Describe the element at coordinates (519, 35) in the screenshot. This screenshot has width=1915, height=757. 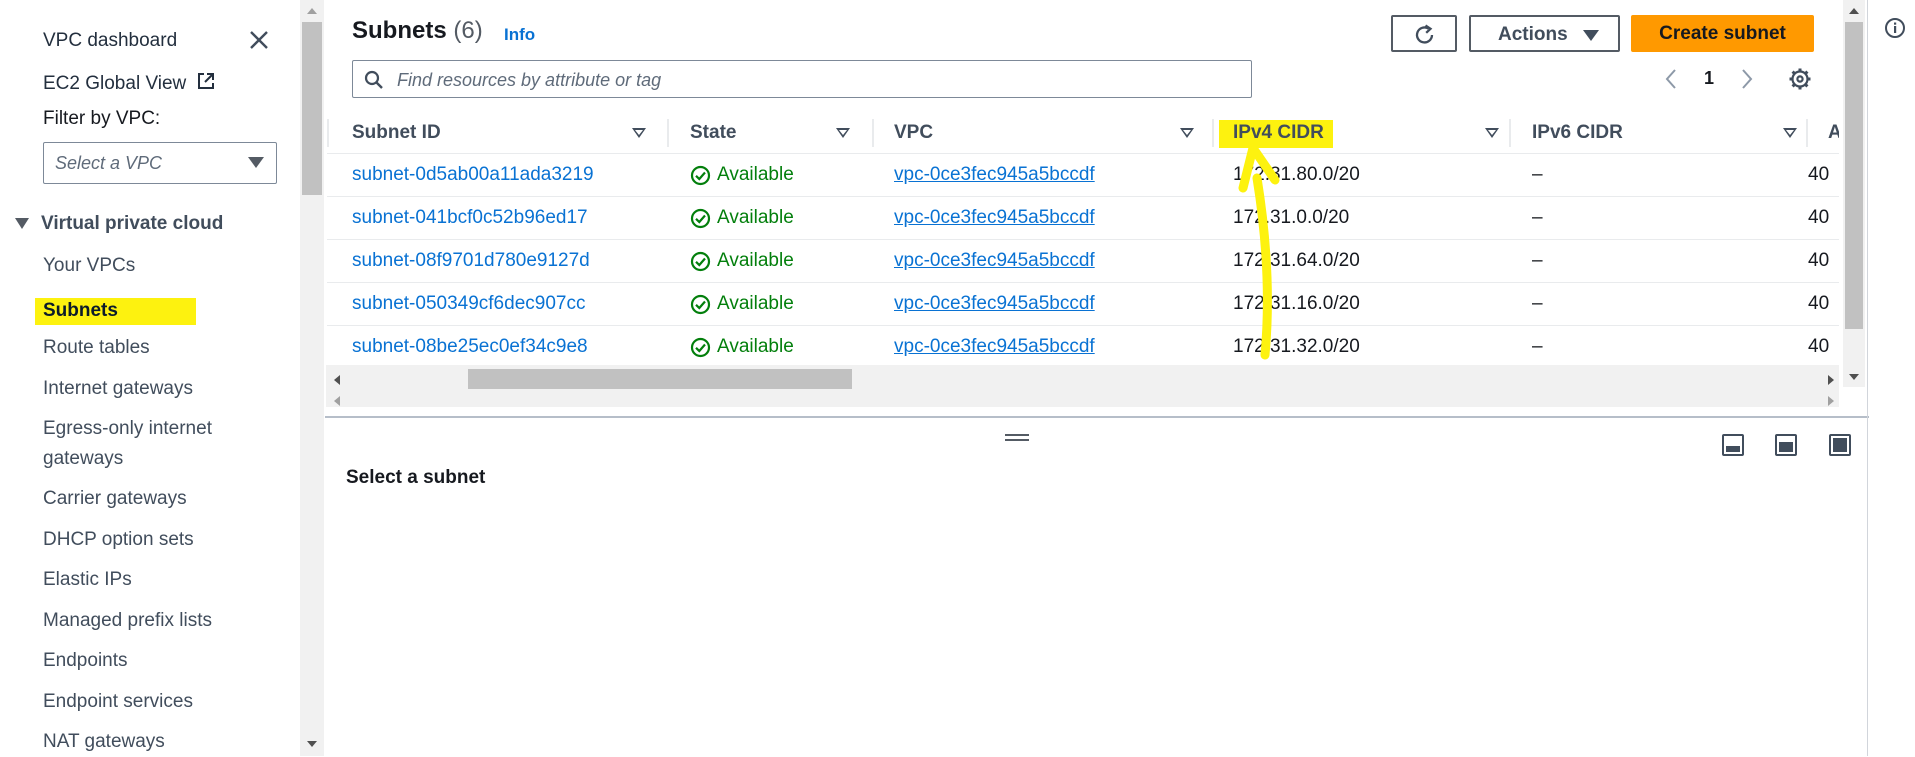
I see `info-link: Info` at that location.